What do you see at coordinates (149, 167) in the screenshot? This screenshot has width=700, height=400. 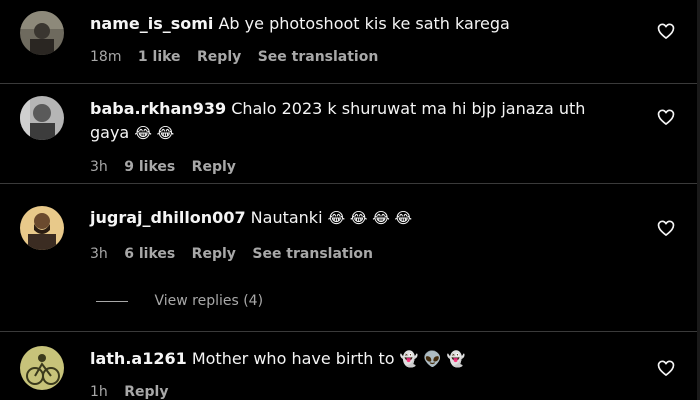 I see `likes-count: 9 likes` at bounding box center [149, 167].